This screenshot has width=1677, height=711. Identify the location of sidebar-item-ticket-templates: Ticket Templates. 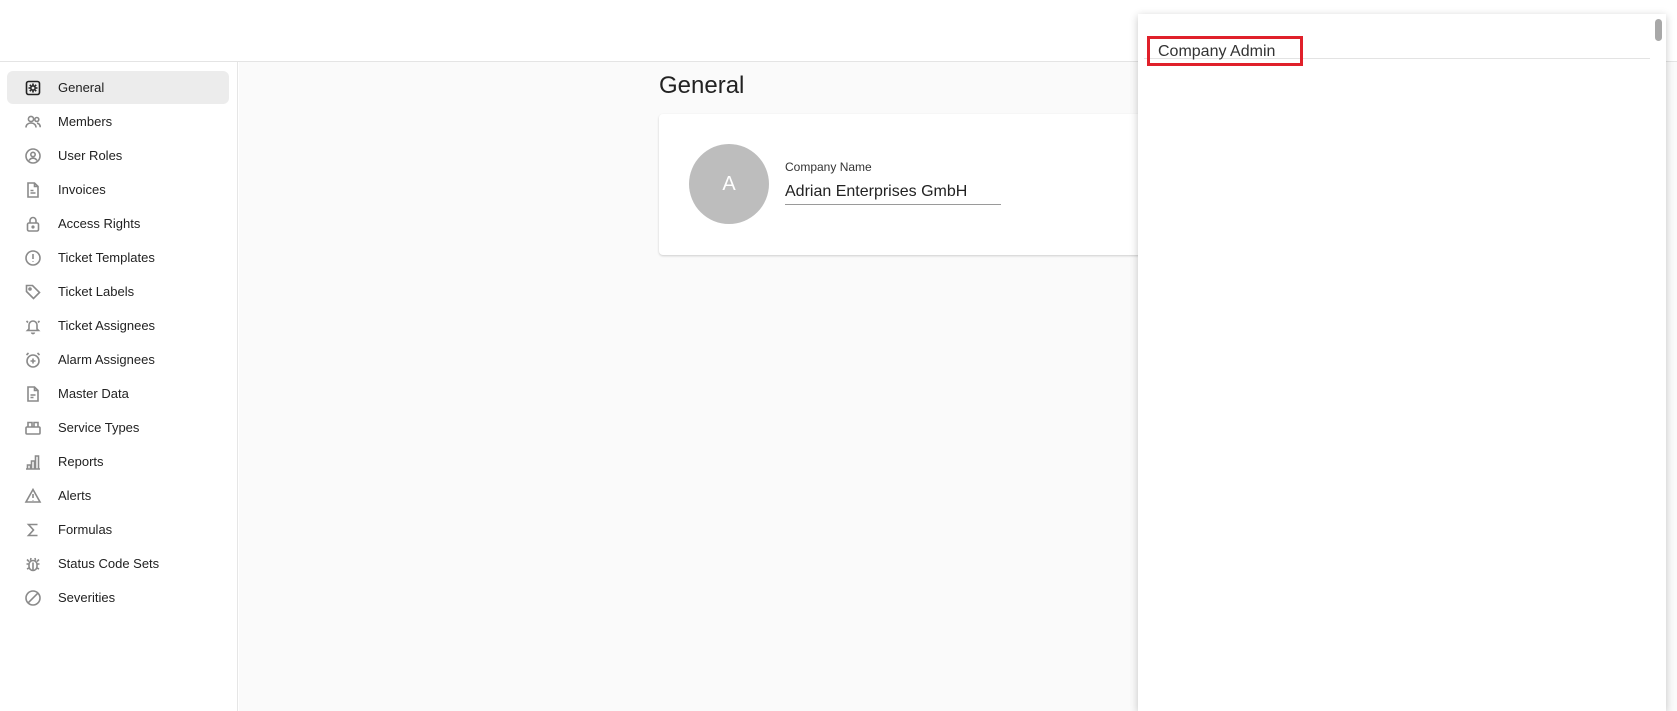
(118, 257).